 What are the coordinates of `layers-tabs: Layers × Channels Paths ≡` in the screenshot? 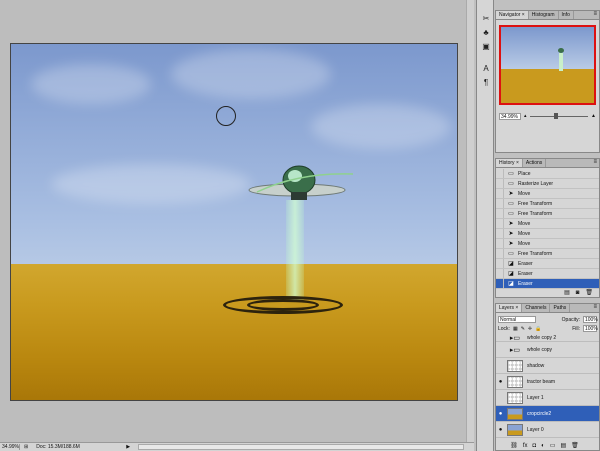 It's located at (547, 308).